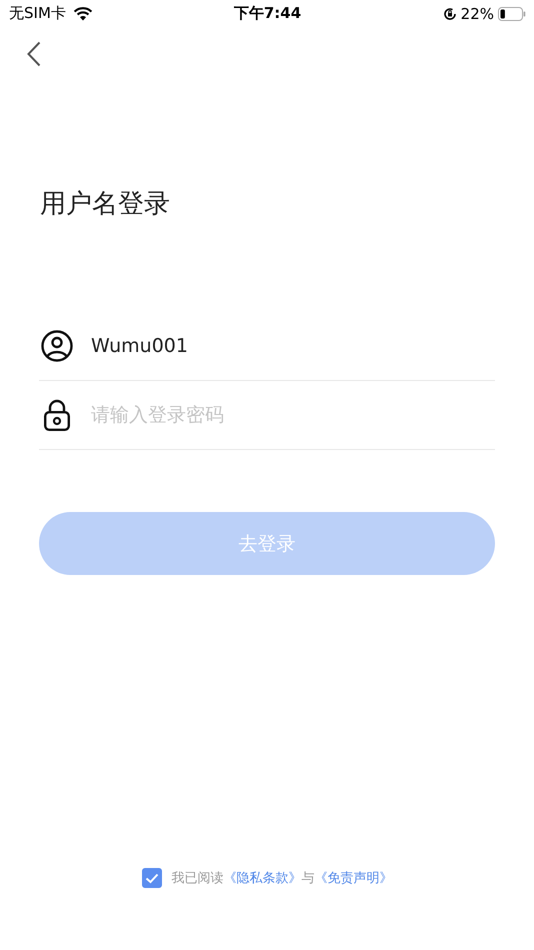 This screenshot has height=950, width=534. What do you see at coordinates (37, 13) in the screenshot?
I see `carrier-label: 无SIM卡` at bounding box center [37, 13].